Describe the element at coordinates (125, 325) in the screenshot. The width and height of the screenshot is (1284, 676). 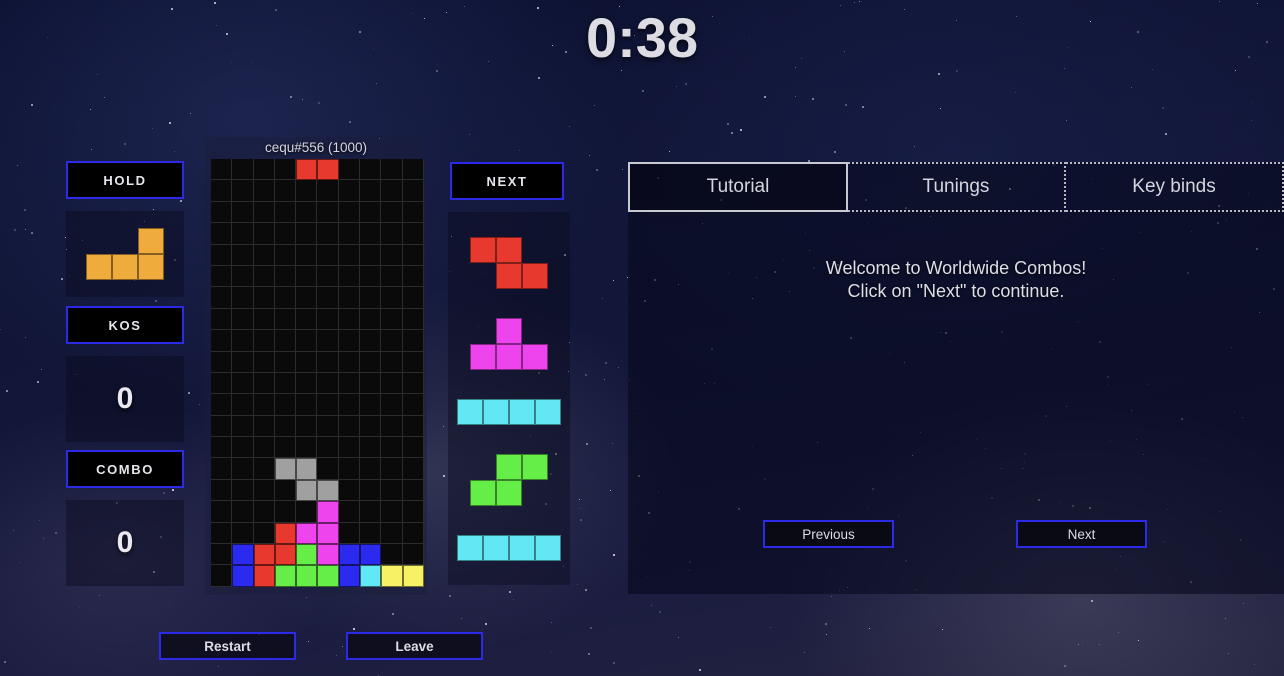
I see `kos-label: KOS` at that location.